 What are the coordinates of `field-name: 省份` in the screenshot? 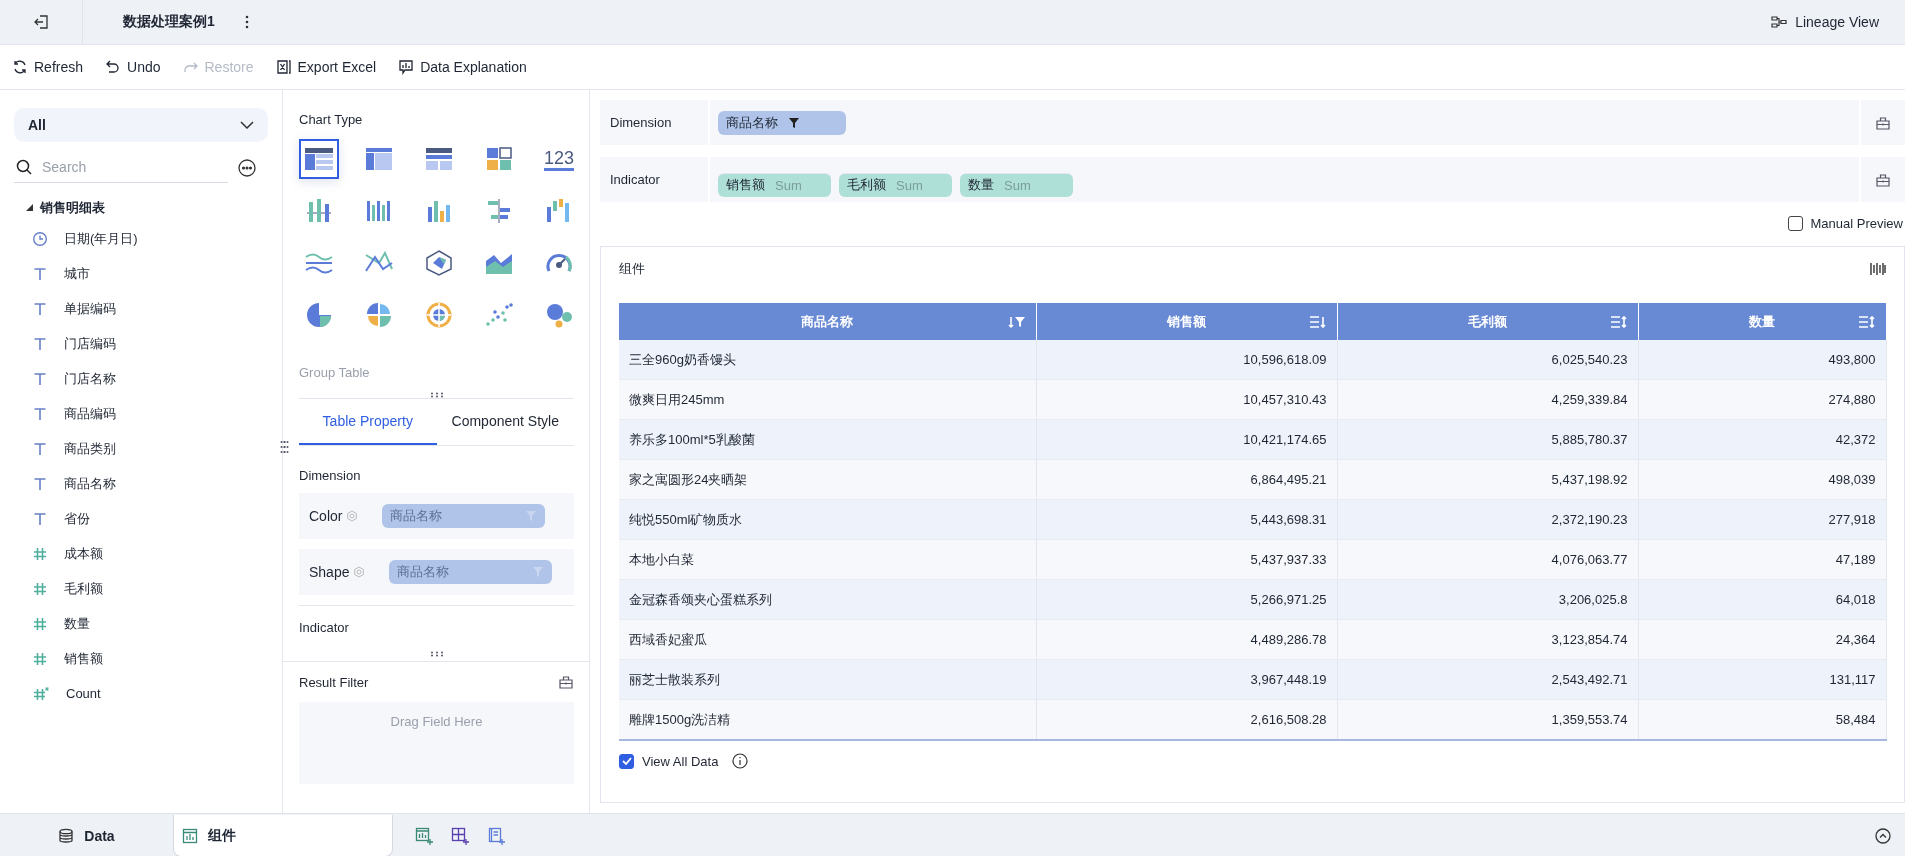 It's located at (77, 518).